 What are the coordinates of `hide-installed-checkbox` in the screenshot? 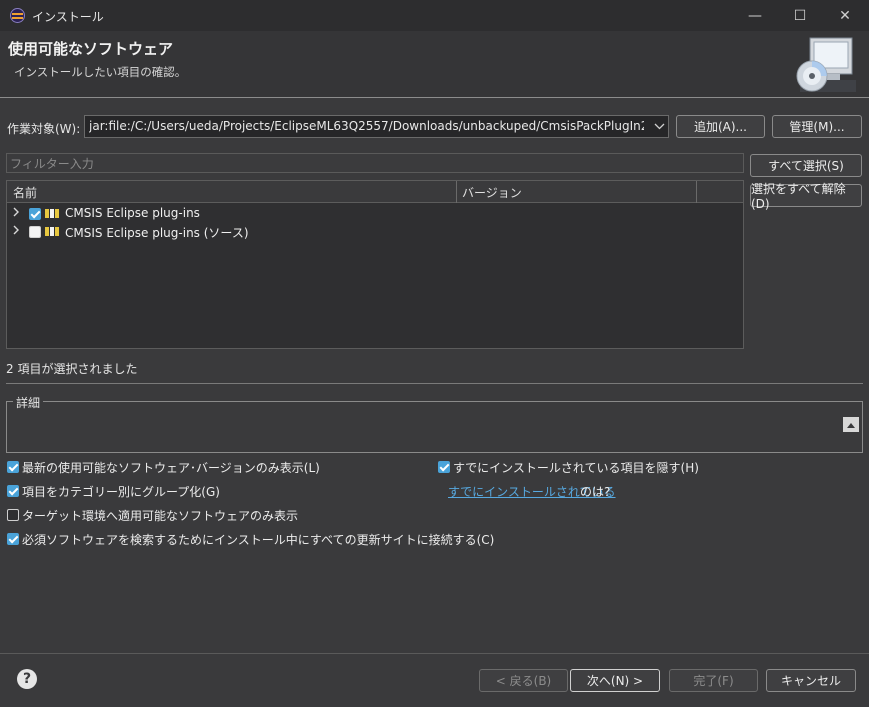 It's located at (444, 467).